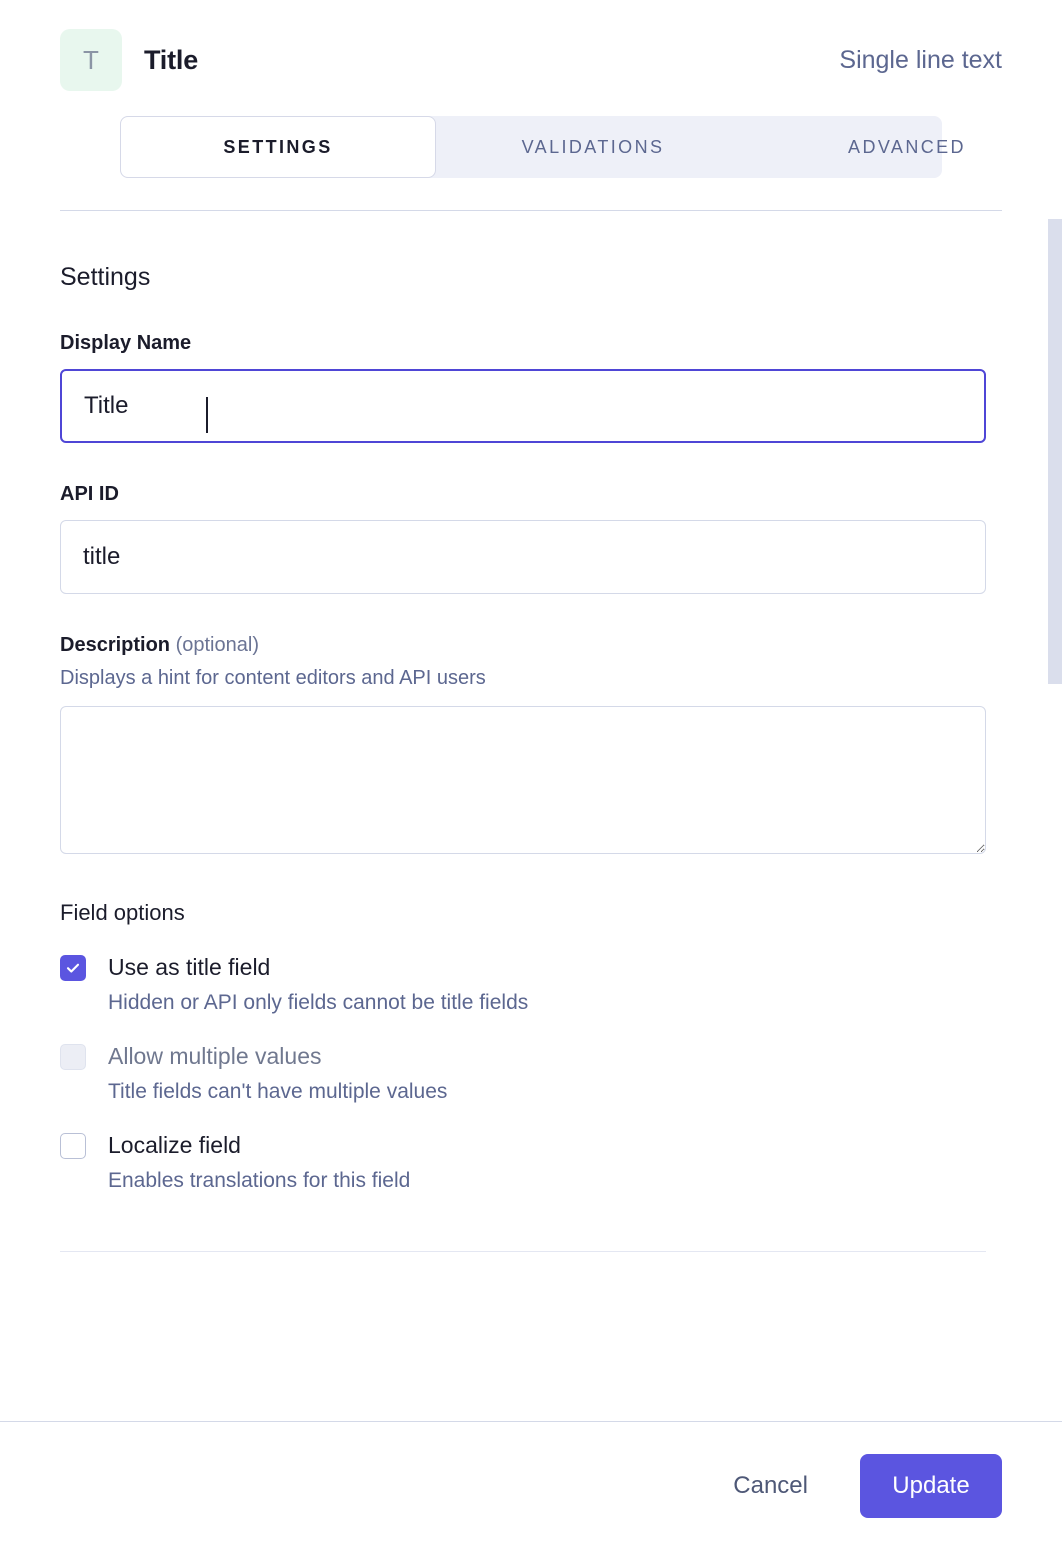  I want to click on api-id-label: API ID, so click(89, 494).